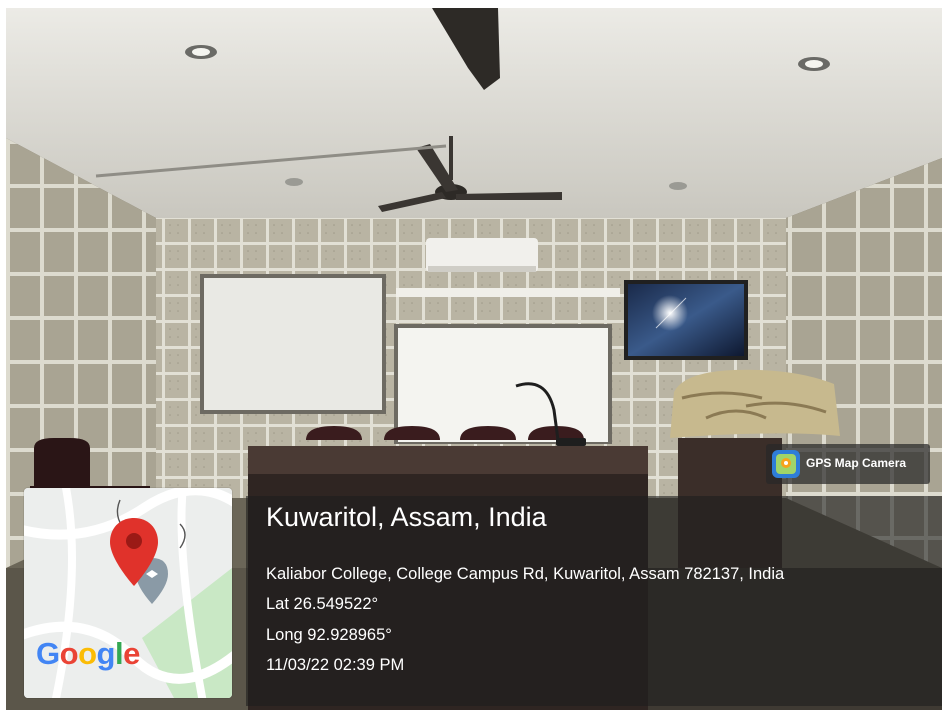 This screenshot has height=718, width=948. Describe the element at coordinates (329, 635) in the screenshot. I see `longitude-text: Long 92.928965°` at that location.